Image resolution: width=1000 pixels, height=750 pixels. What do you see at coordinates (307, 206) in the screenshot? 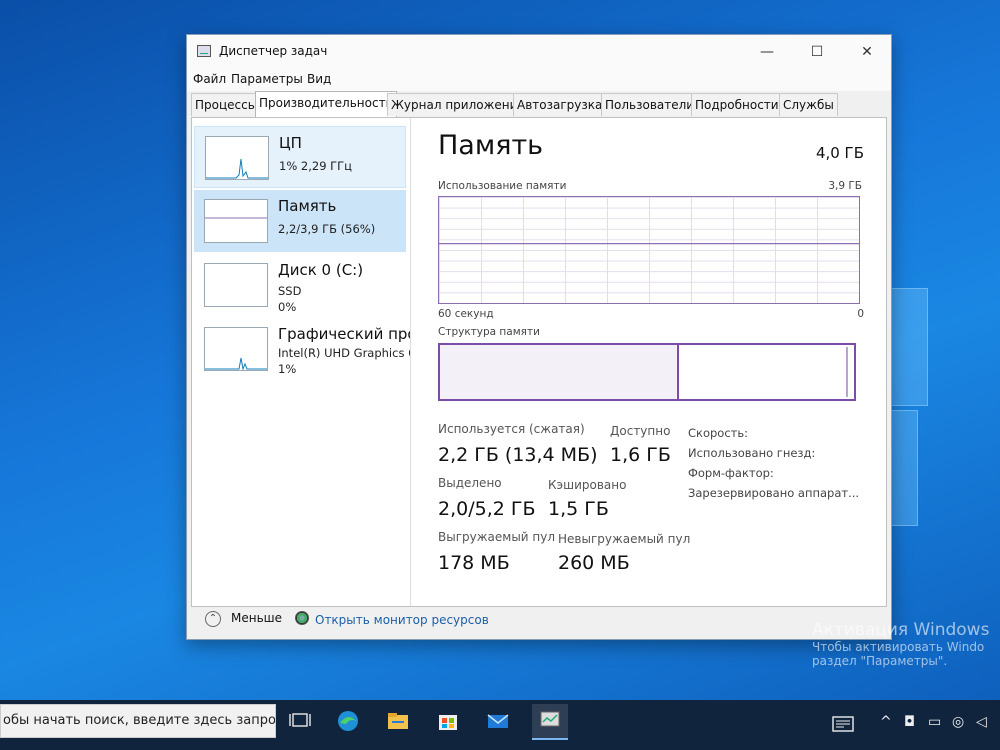
I see `sidebar-item-name: Память` at bounding box center [307, 206].